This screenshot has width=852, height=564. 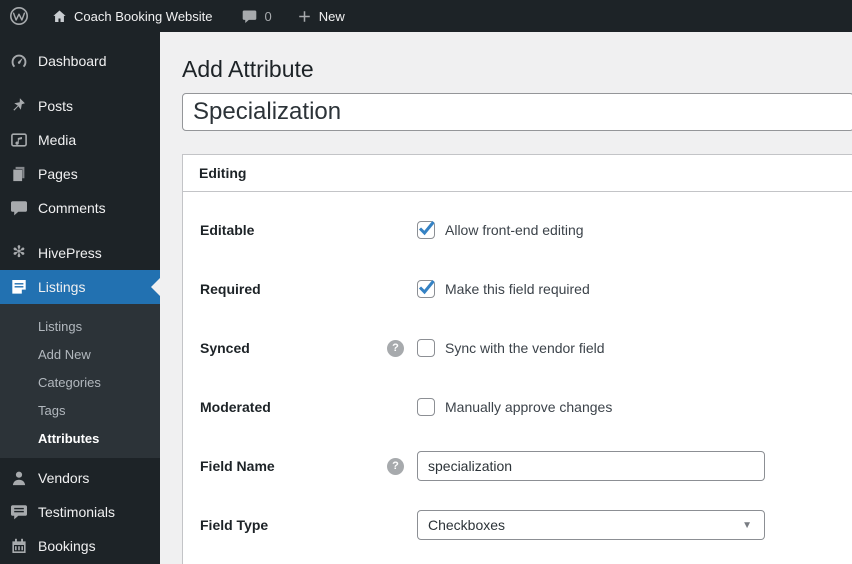 I want to click on field-label: Editable, so click(x=227, y=230).